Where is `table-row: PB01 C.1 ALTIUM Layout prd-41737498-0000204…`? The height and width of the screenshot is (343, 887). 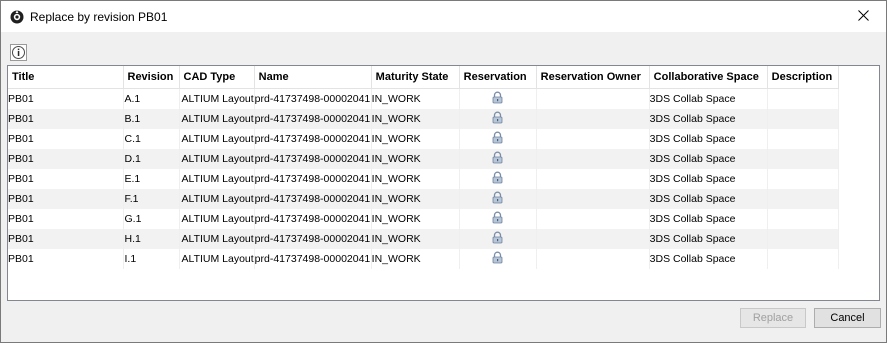
table-row: PB01 C.1 ALTIUM Layout prd-41737498-0000204… is located at coordinates (423, 139).